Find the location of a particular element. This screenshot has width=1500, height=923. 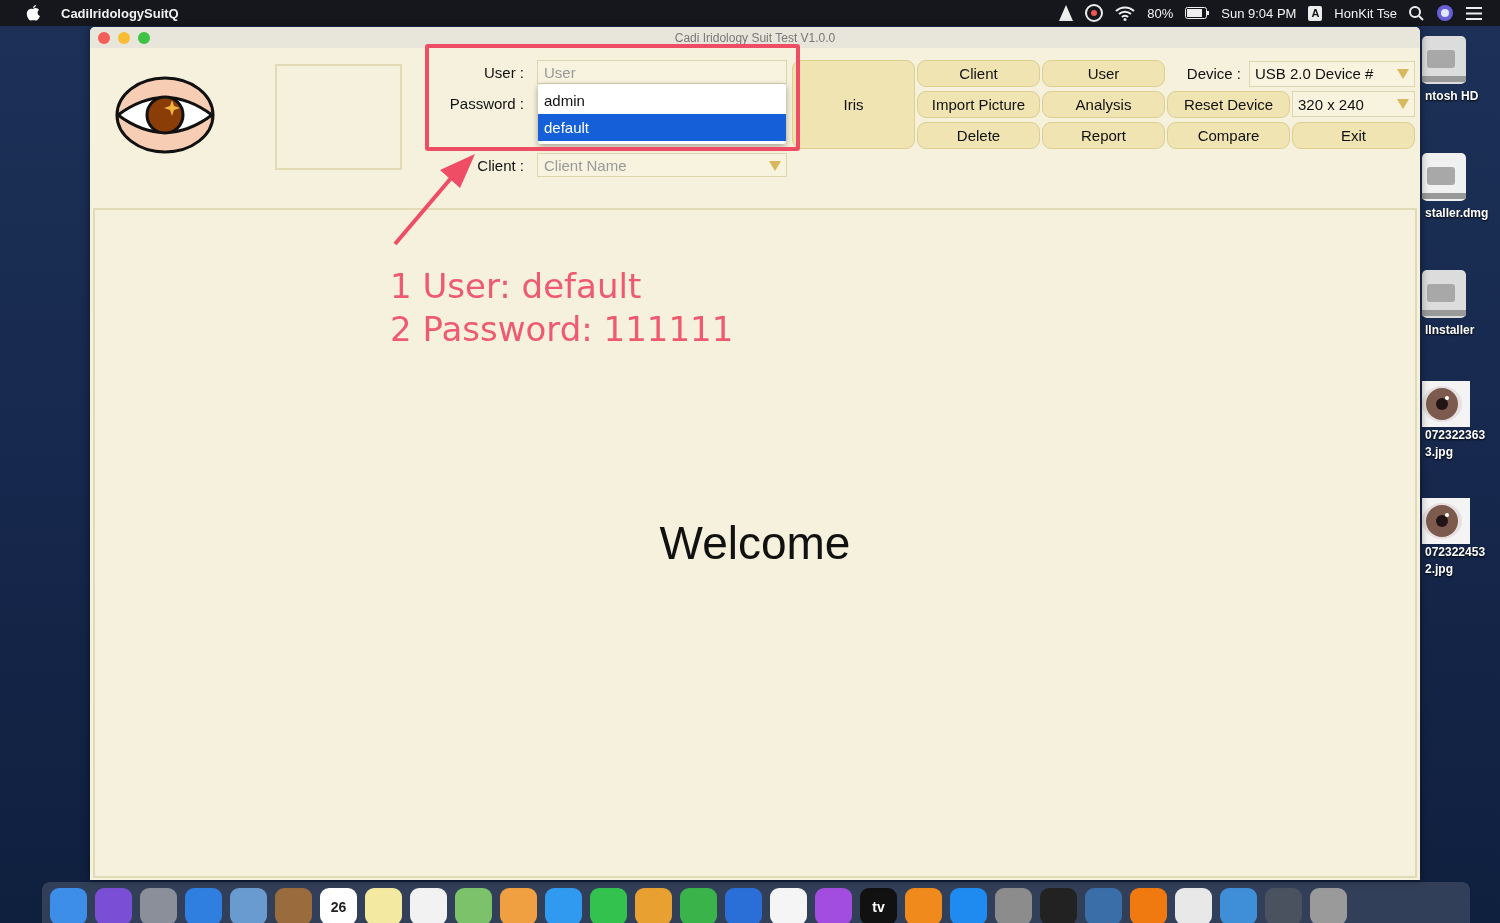

welcome-text: Welcome is located at coordinates (755, 543).